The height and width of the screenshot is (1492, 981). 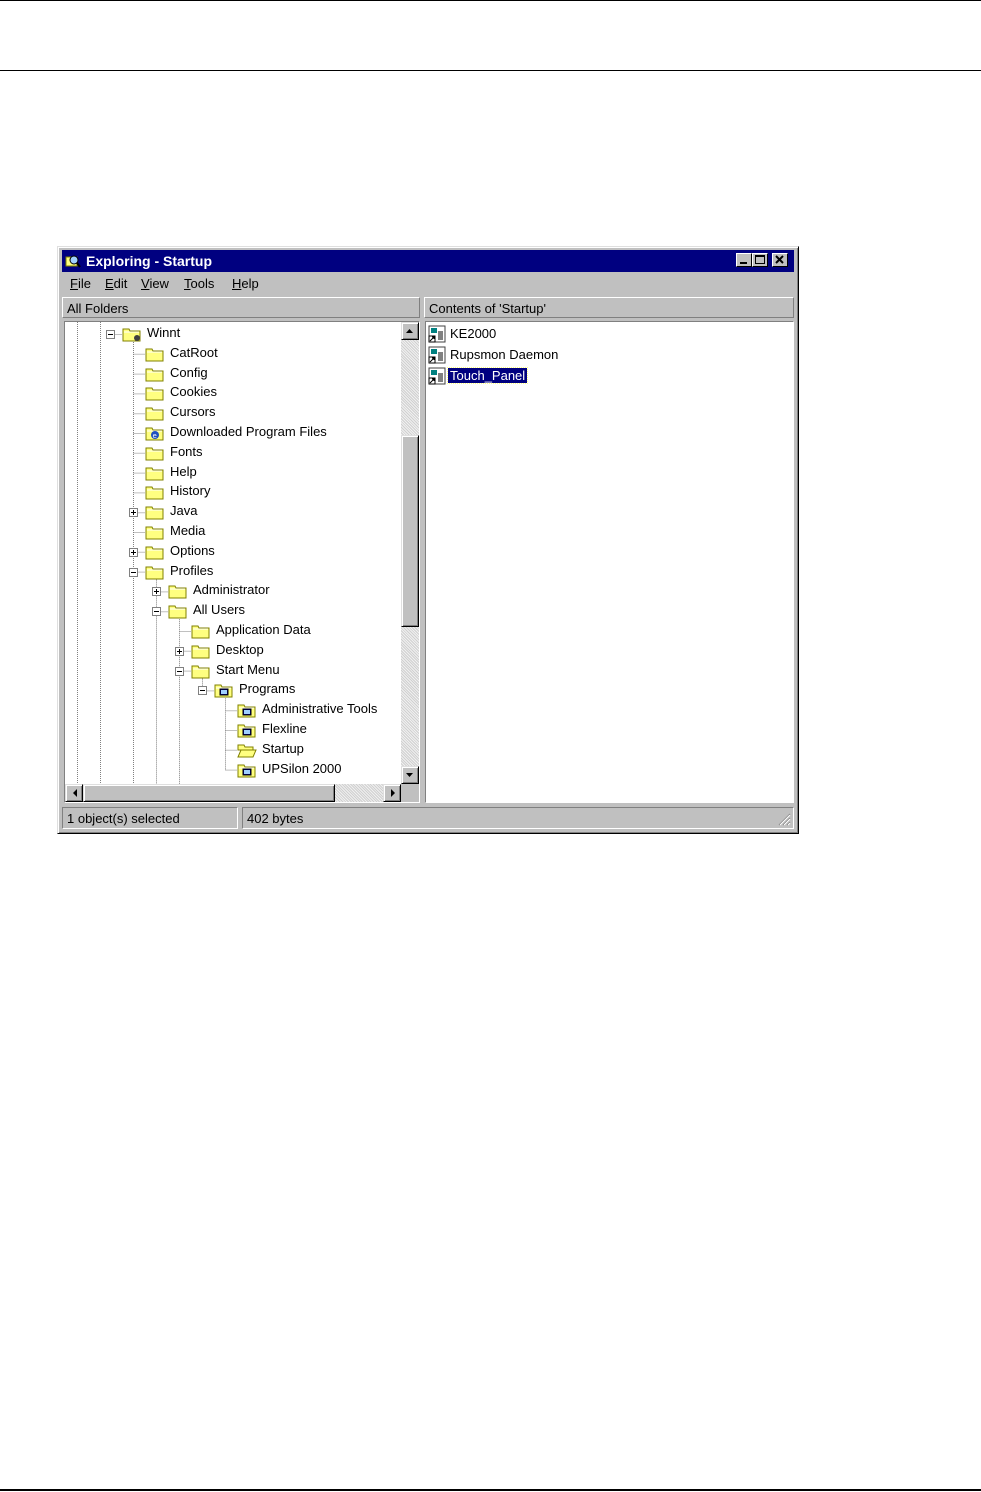 What do you see at coordinates (743, 263) in the screenshot?
I see `minimize-icon` at bounding box center [743, 263].